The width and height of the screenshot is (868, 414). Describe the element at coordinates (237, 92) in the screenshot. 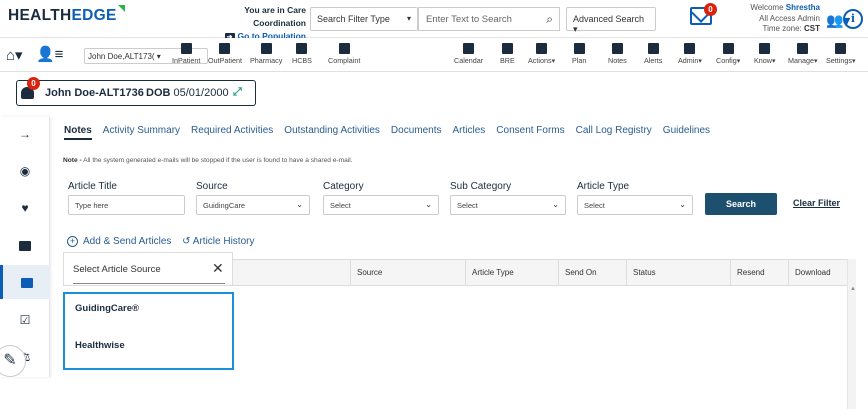

I see `expand-icon: ⤢` at that location.